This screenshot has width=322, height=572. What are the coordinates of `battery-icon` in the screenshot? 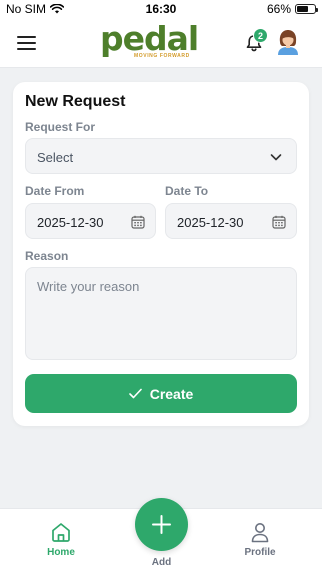 It's located at (306, 9).